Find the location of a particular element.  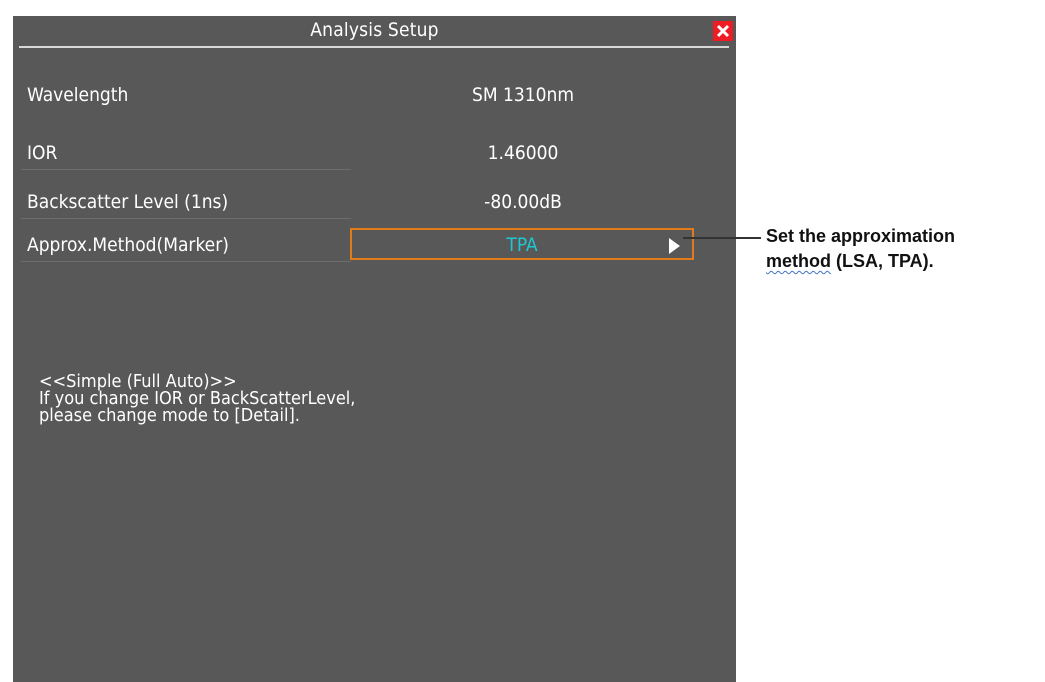

ior-value: 1.46000 is located at coordinates (523, 153).